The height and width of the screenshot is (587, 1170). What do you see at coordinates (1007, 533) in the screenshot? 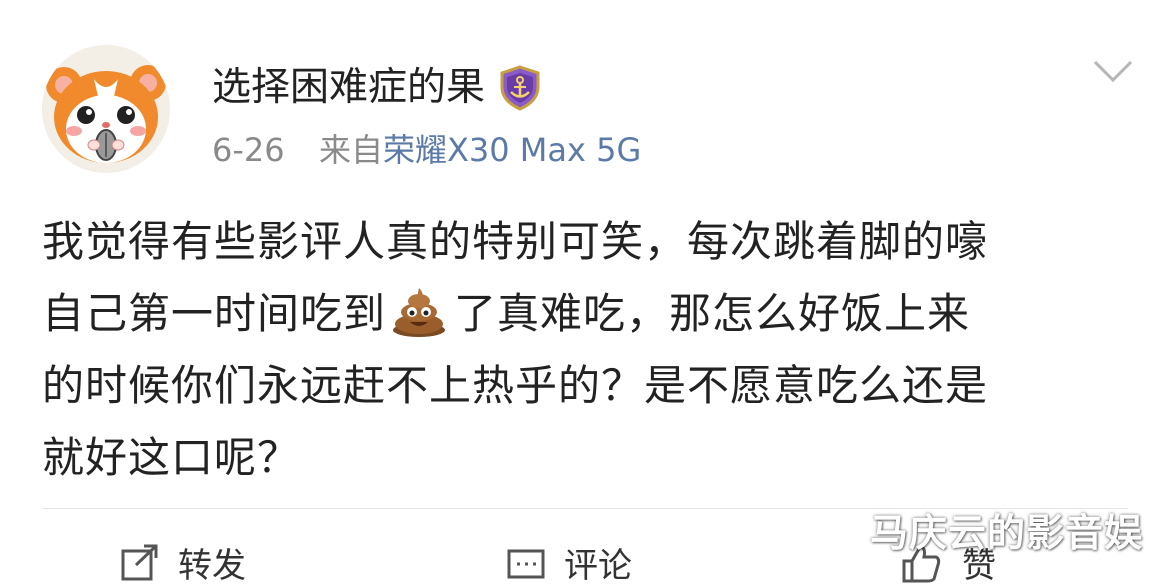
I see `watermark: 马庆云的影音娱` at bounding box center [1007, 533].